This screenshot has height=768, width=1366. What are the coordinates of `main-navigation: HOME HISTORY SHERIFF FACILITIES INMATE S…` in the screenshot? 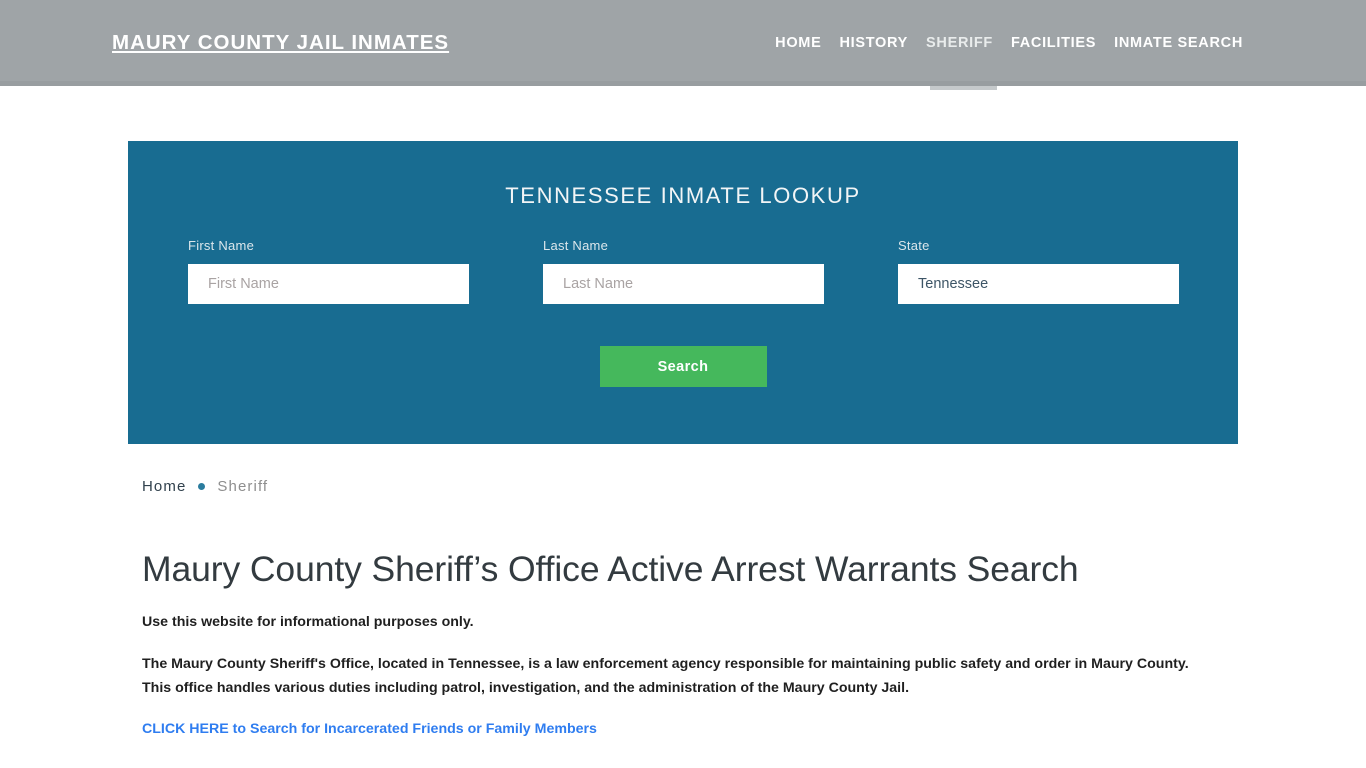 It's located at (1009, 43).